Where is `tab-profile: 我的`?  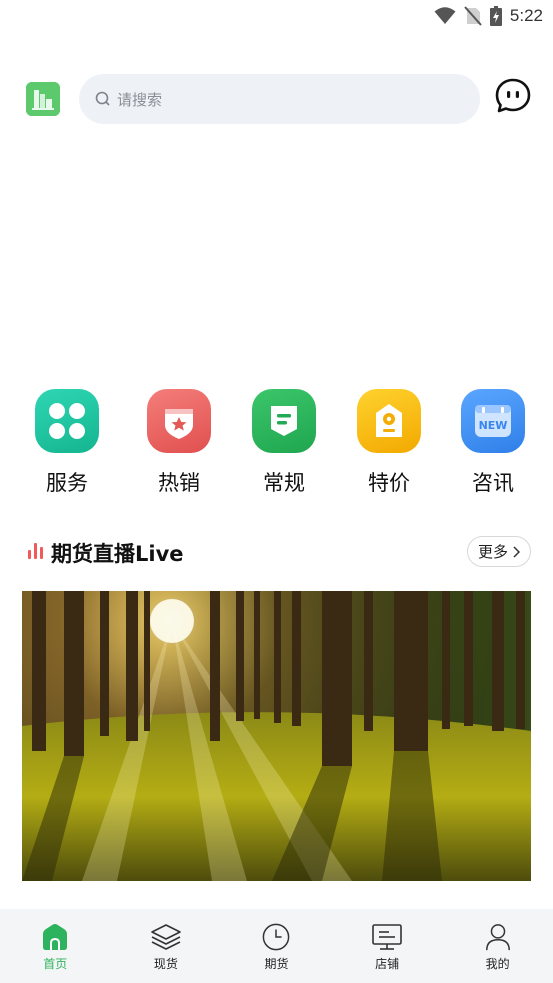 tab-profile: 我的 is located at coordinates (497, 946).